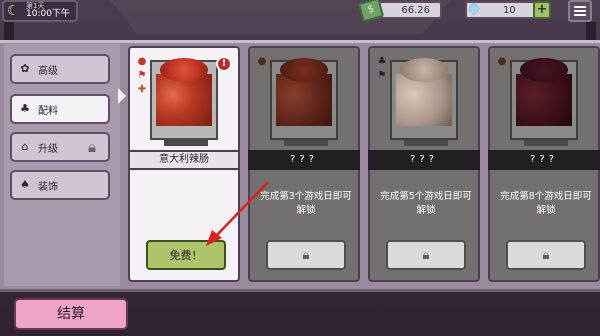  I want to click on gem-value: 10, so click(509, 10).